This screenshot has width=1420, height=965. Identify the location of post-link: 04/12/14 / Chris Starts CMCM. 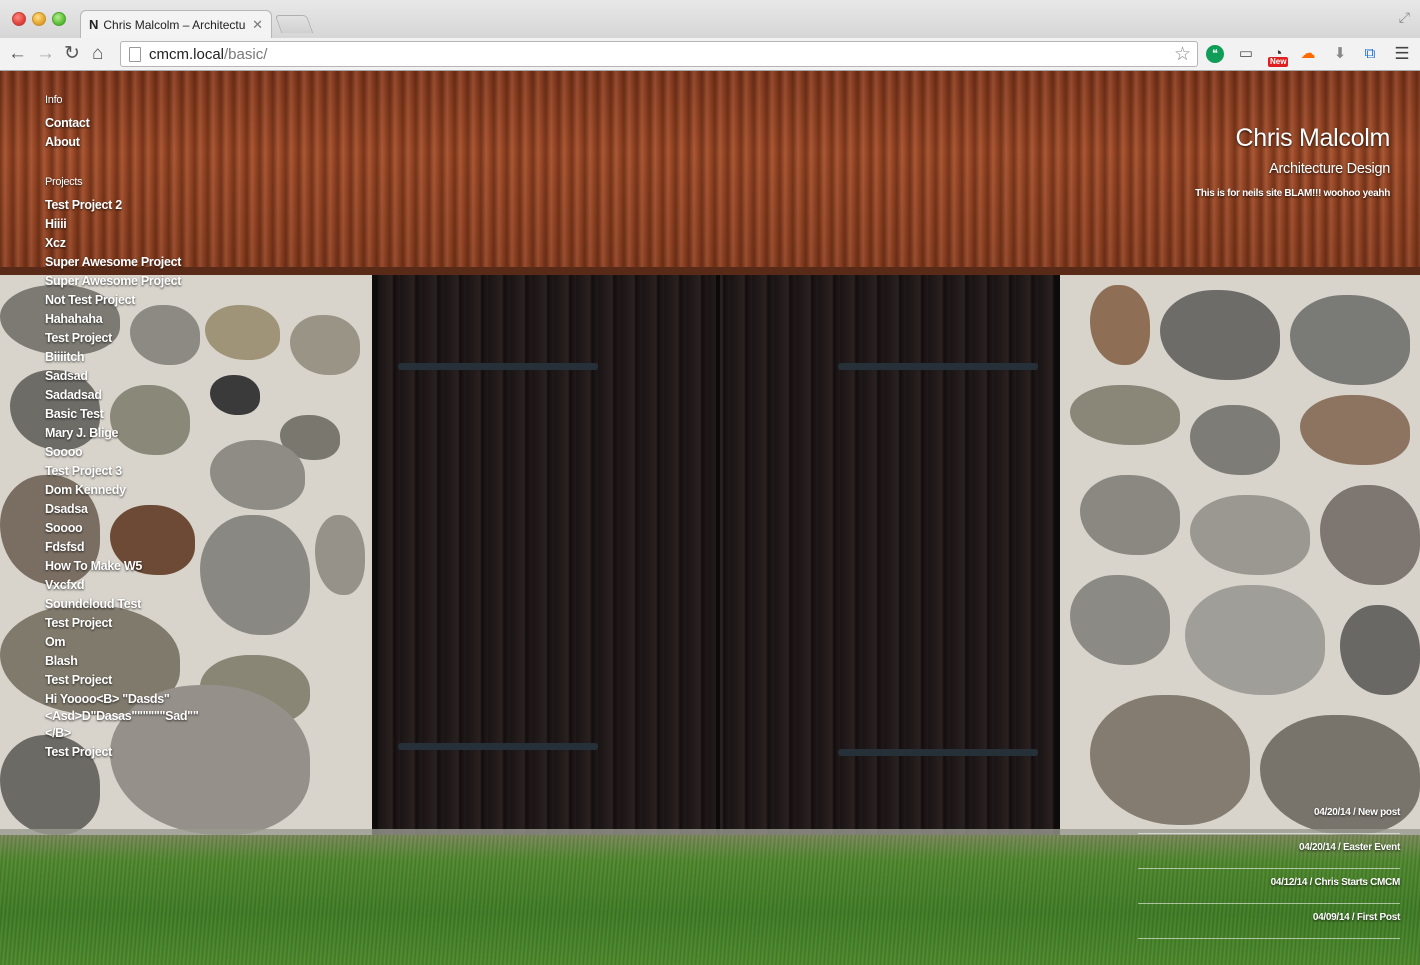
(1269, 886).